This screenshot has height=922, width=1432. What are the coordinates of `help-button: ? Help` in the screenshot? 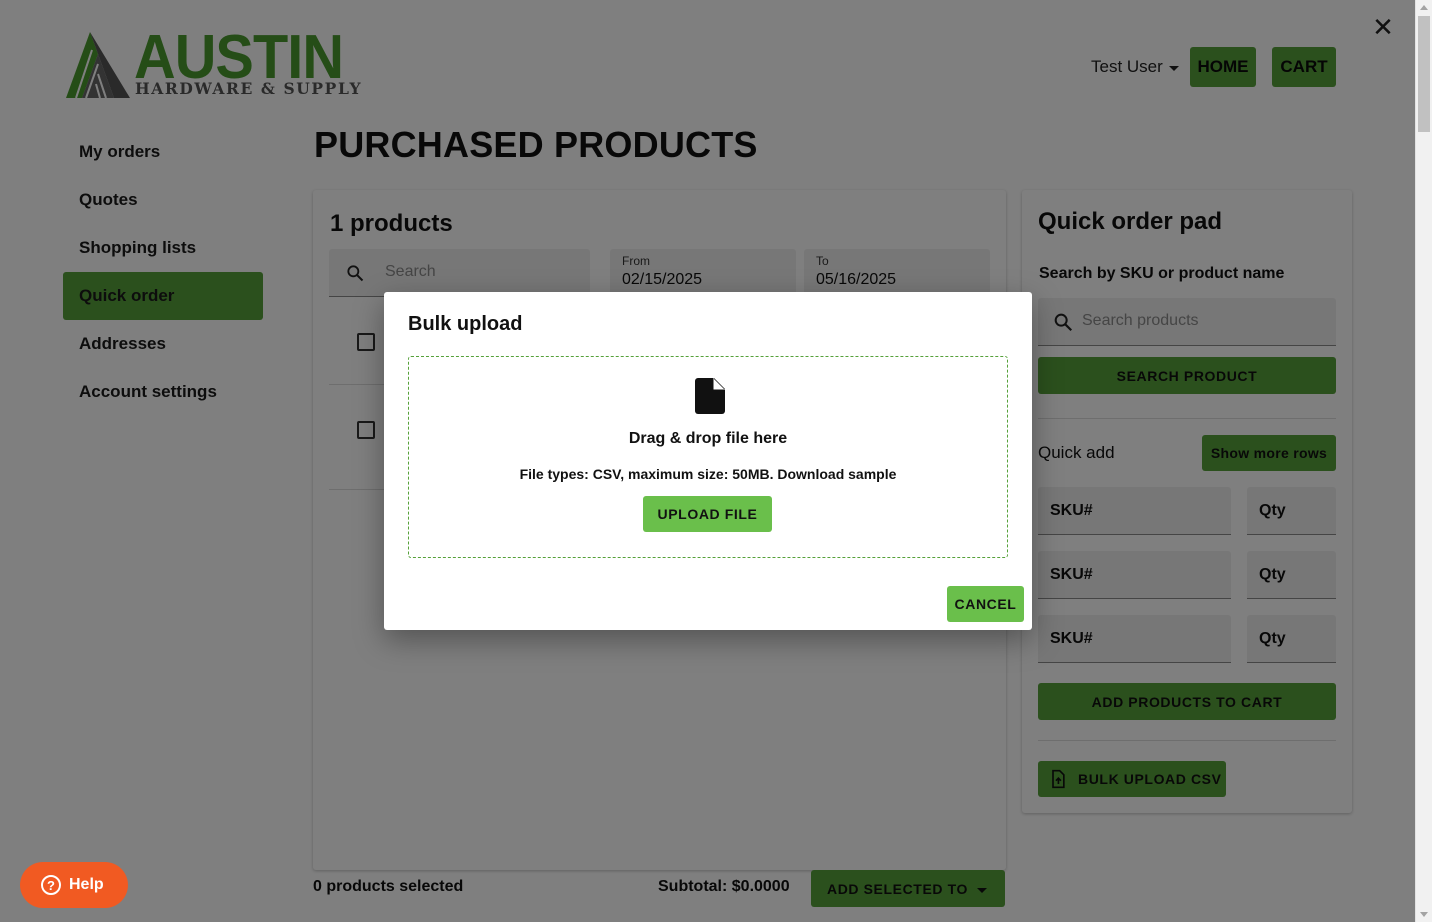 It's located at (74, 885).